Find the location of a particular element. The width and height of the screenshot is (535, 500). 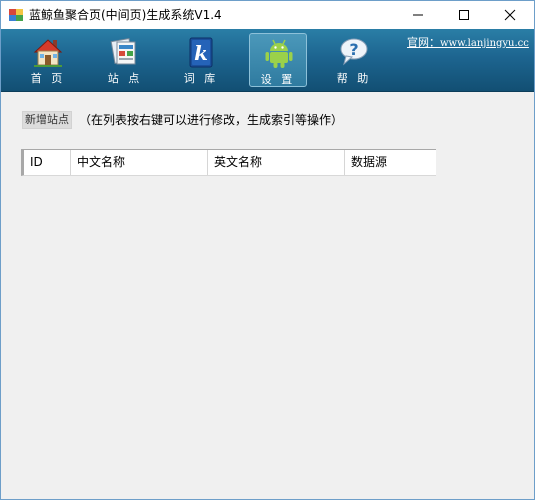

dictionary-k-icon: k is located at coordinates (201, 52).